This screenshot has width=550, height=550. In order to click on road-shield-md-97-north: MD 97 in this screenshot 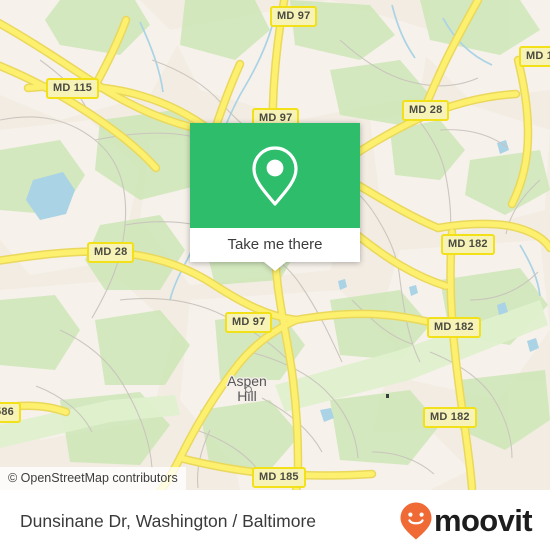, I will do `click(294, 16)`.